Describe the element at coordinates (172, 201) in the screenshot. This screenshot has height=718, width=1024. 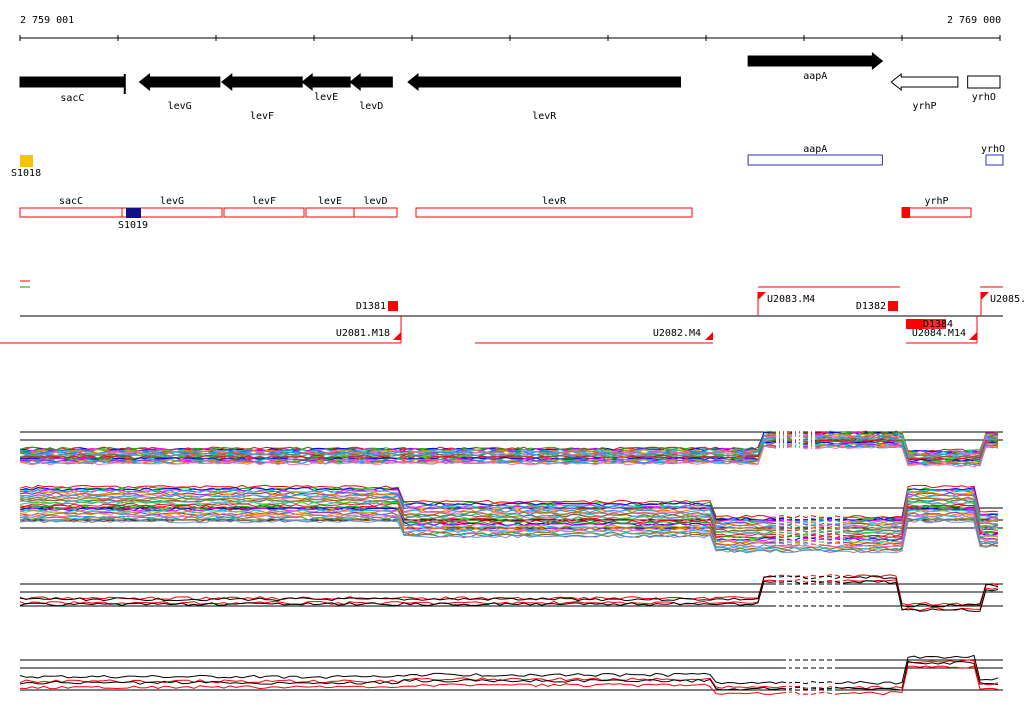
I see `red-box-label-levG: levG` at that location.